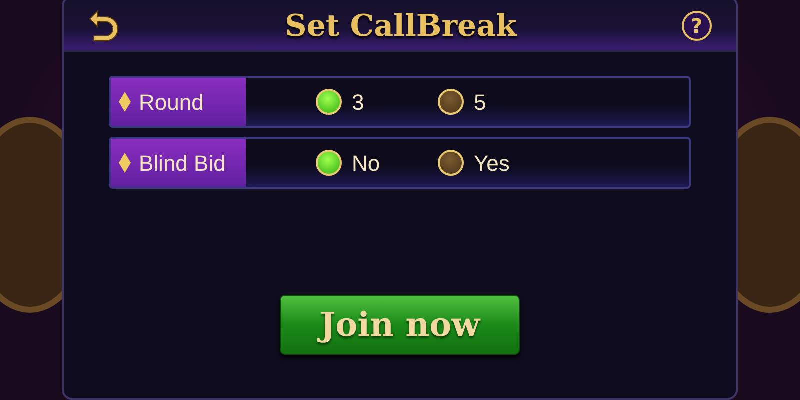  Describe the element at coordinates (480, 102) in the screenshot. I see `option-label: 5` at that location.